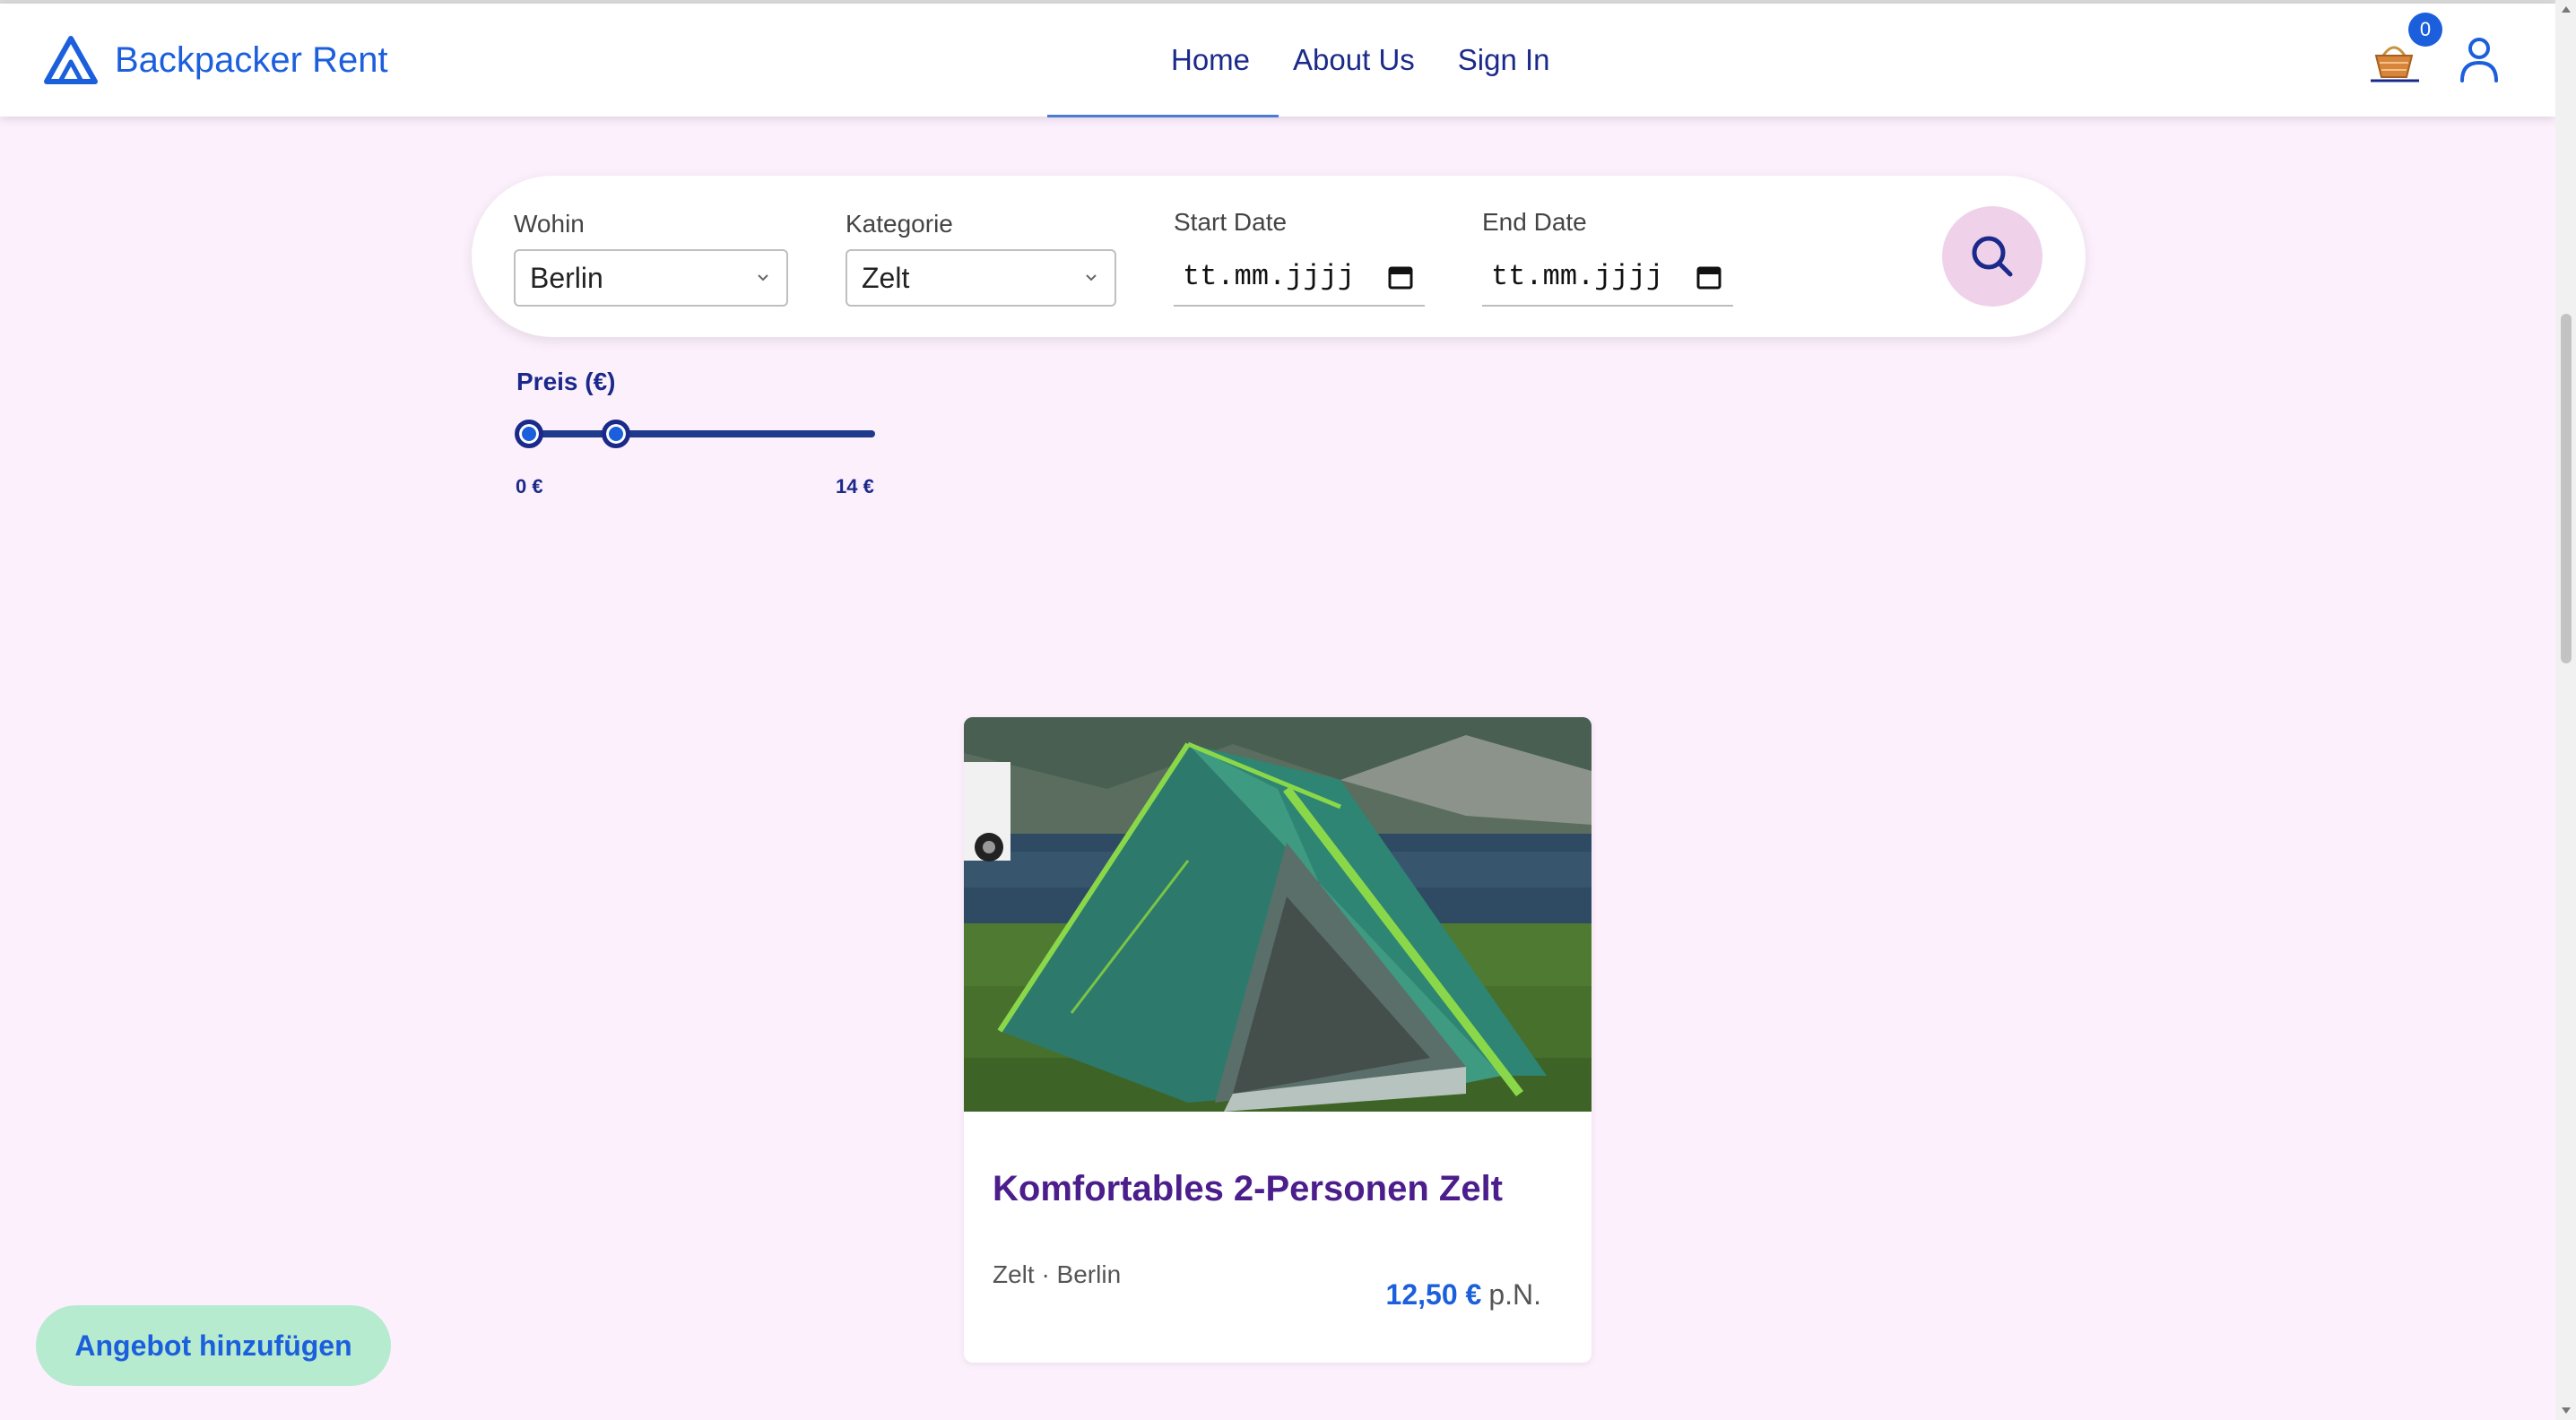  I want to click on triangle-logo-icon, so click(71, 60).